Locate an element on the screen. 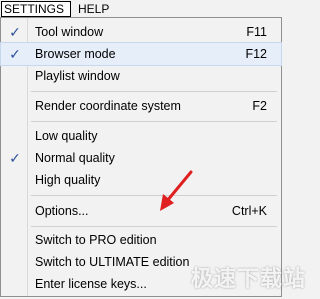 The height and width of the screenshot is (299, 320). menu-item-shortcut: F11 is located at coordinates (256, 32).